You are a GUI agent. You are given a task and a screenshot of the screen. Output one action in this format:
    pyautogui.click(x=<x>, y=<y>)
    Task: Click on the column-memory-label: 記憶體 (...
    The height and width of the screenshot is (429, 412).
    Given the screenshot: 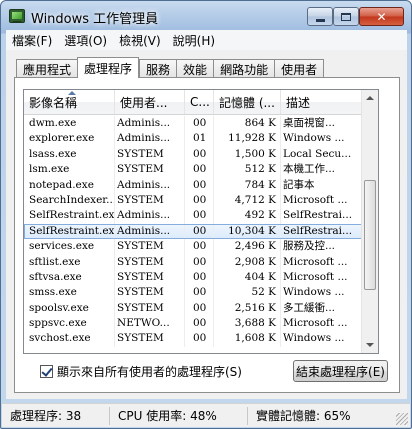 What is the action you would take?
    pyautogui.click(x=247, y=102)
    